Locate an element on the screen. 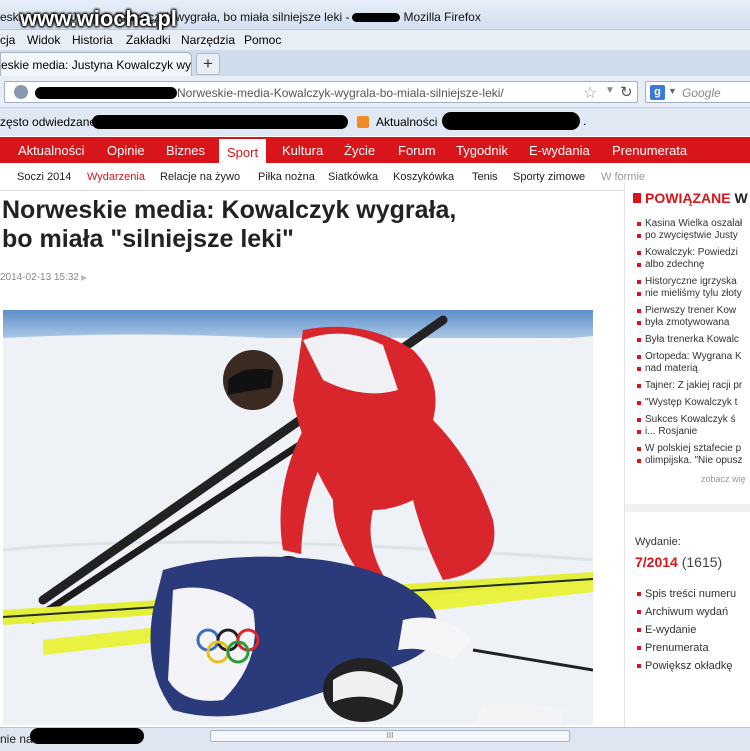 This screenshot has width=750, height=751. menu-edit: cja is located at coordinates (7, 40).